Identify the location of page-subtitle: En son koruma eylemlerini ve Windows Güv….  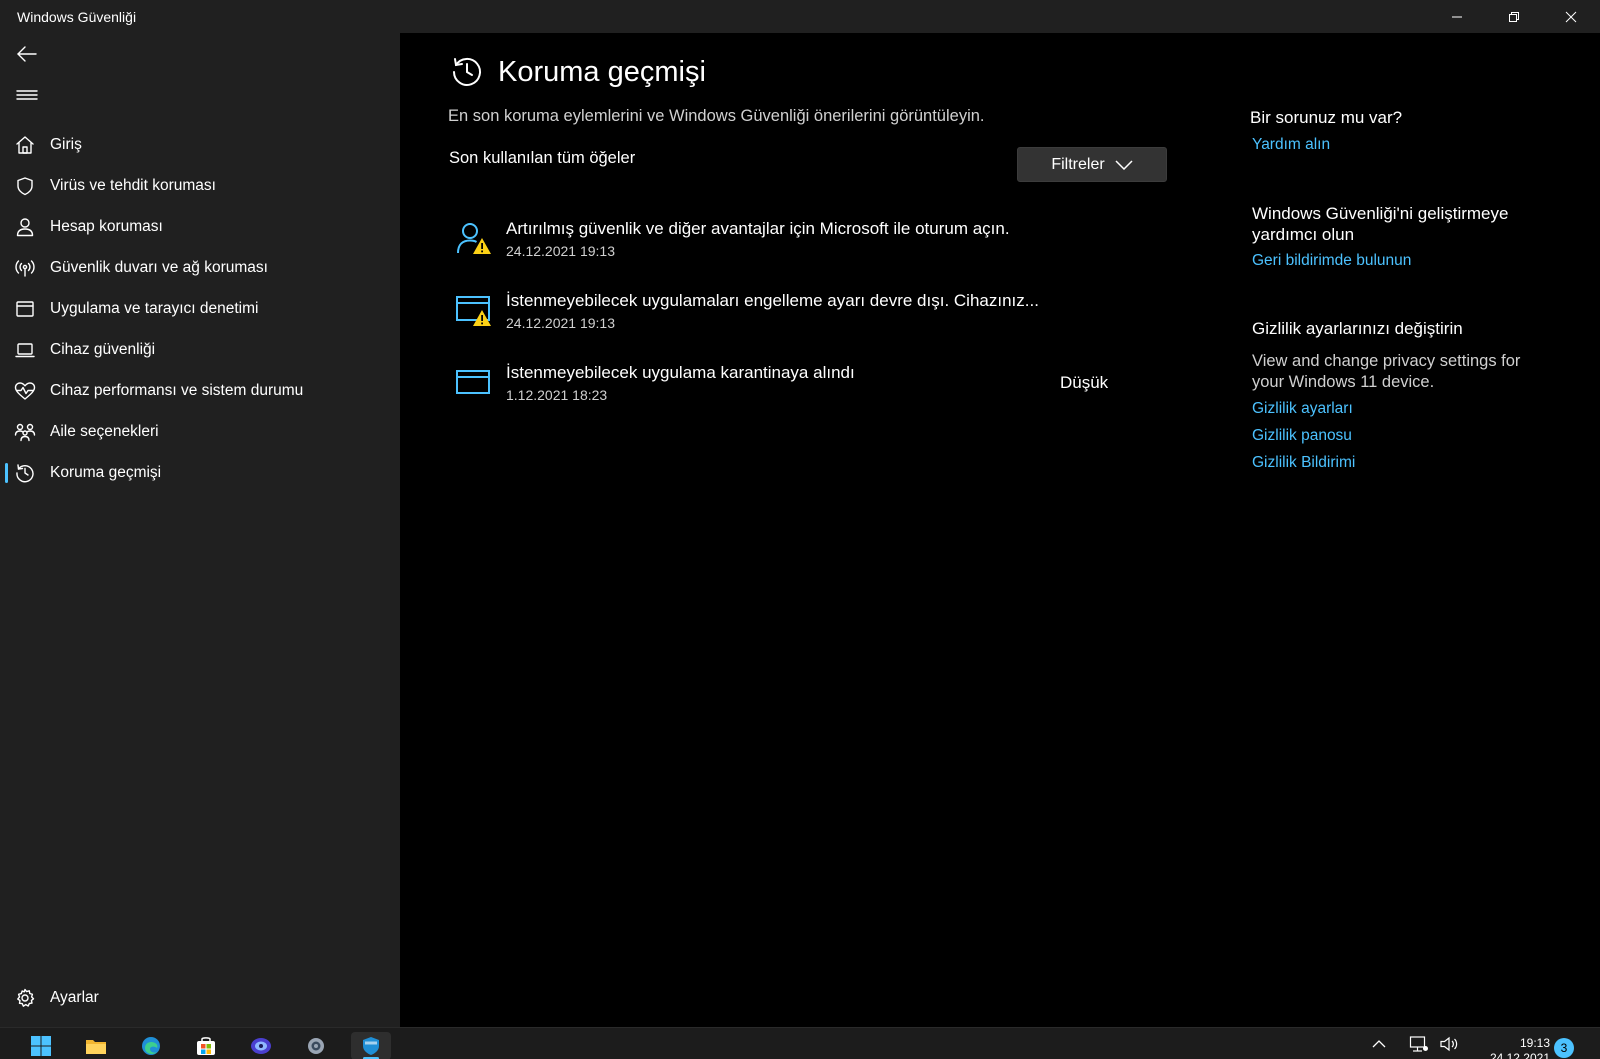
(716, 116).